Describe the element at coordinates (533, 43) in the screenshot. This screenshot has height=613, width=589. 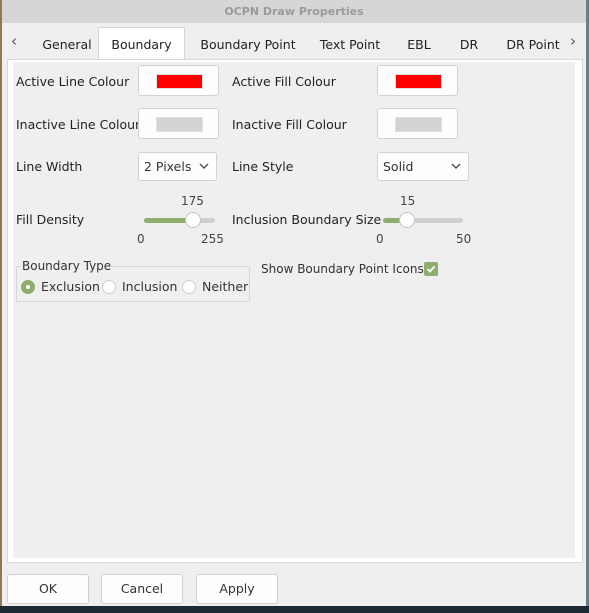
I see `tab-dr-point: DR Point` at that location.